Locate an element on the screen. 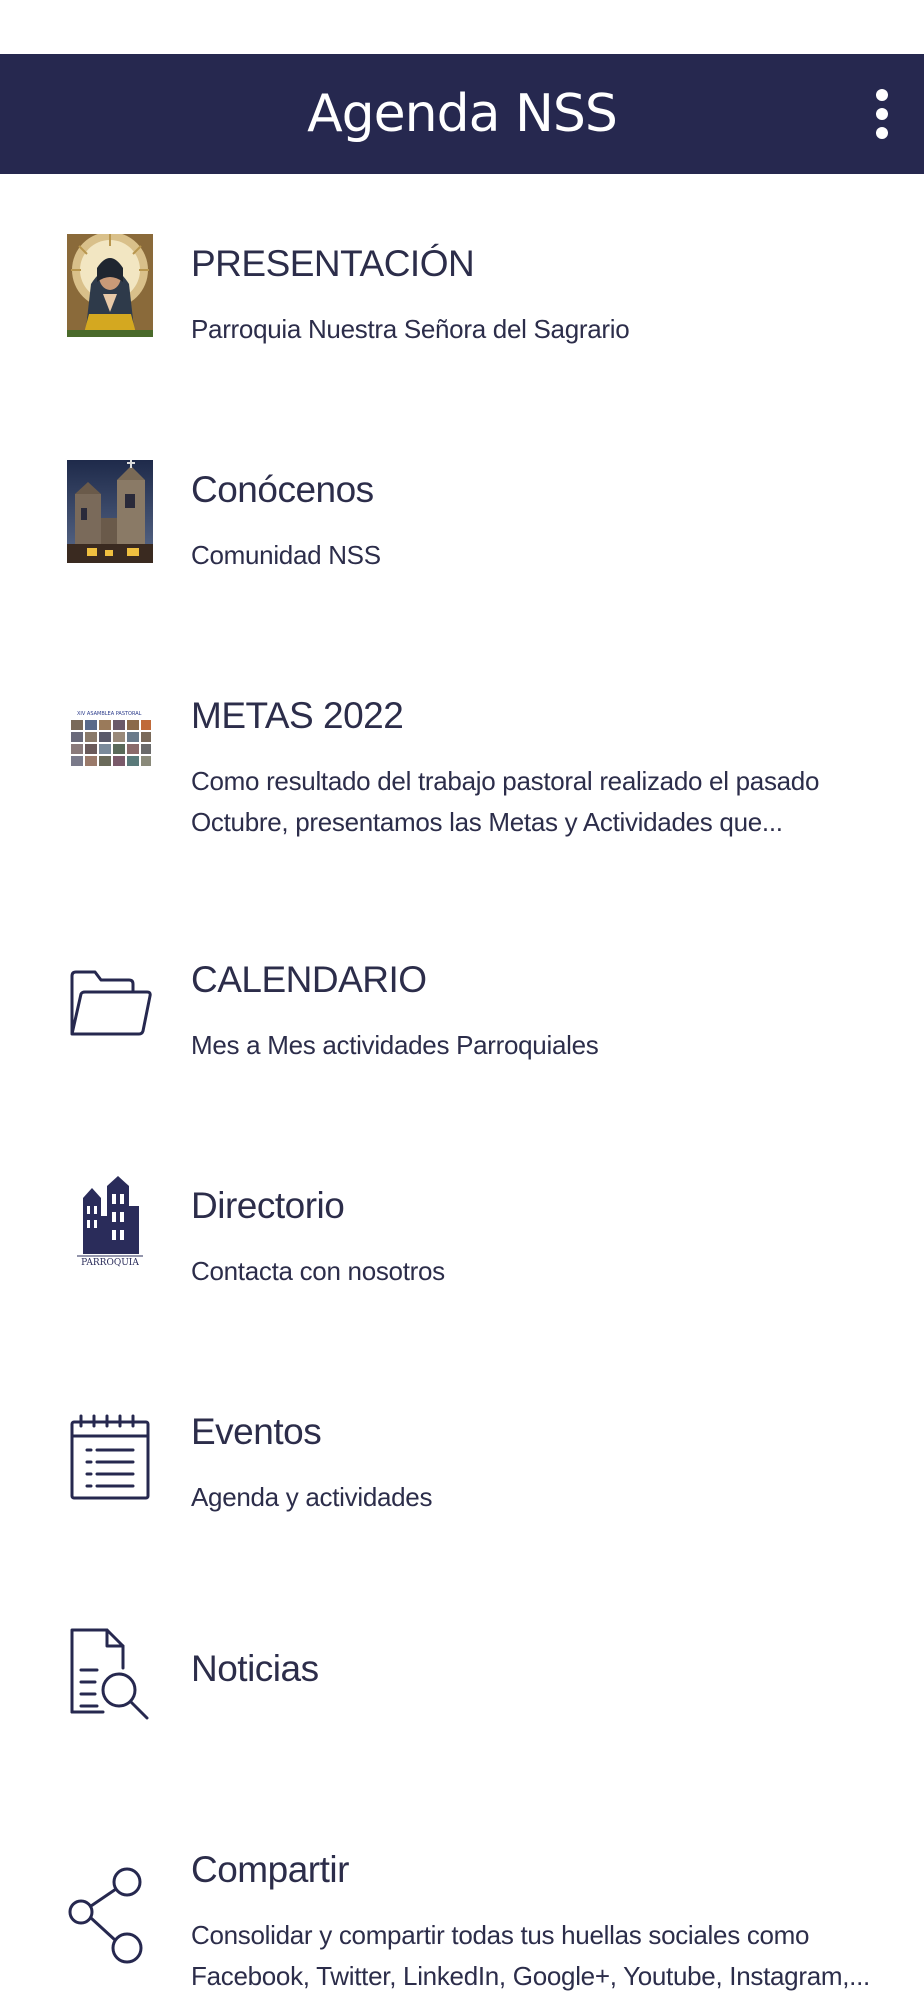  church-photo is located at coordinates (110, 511).